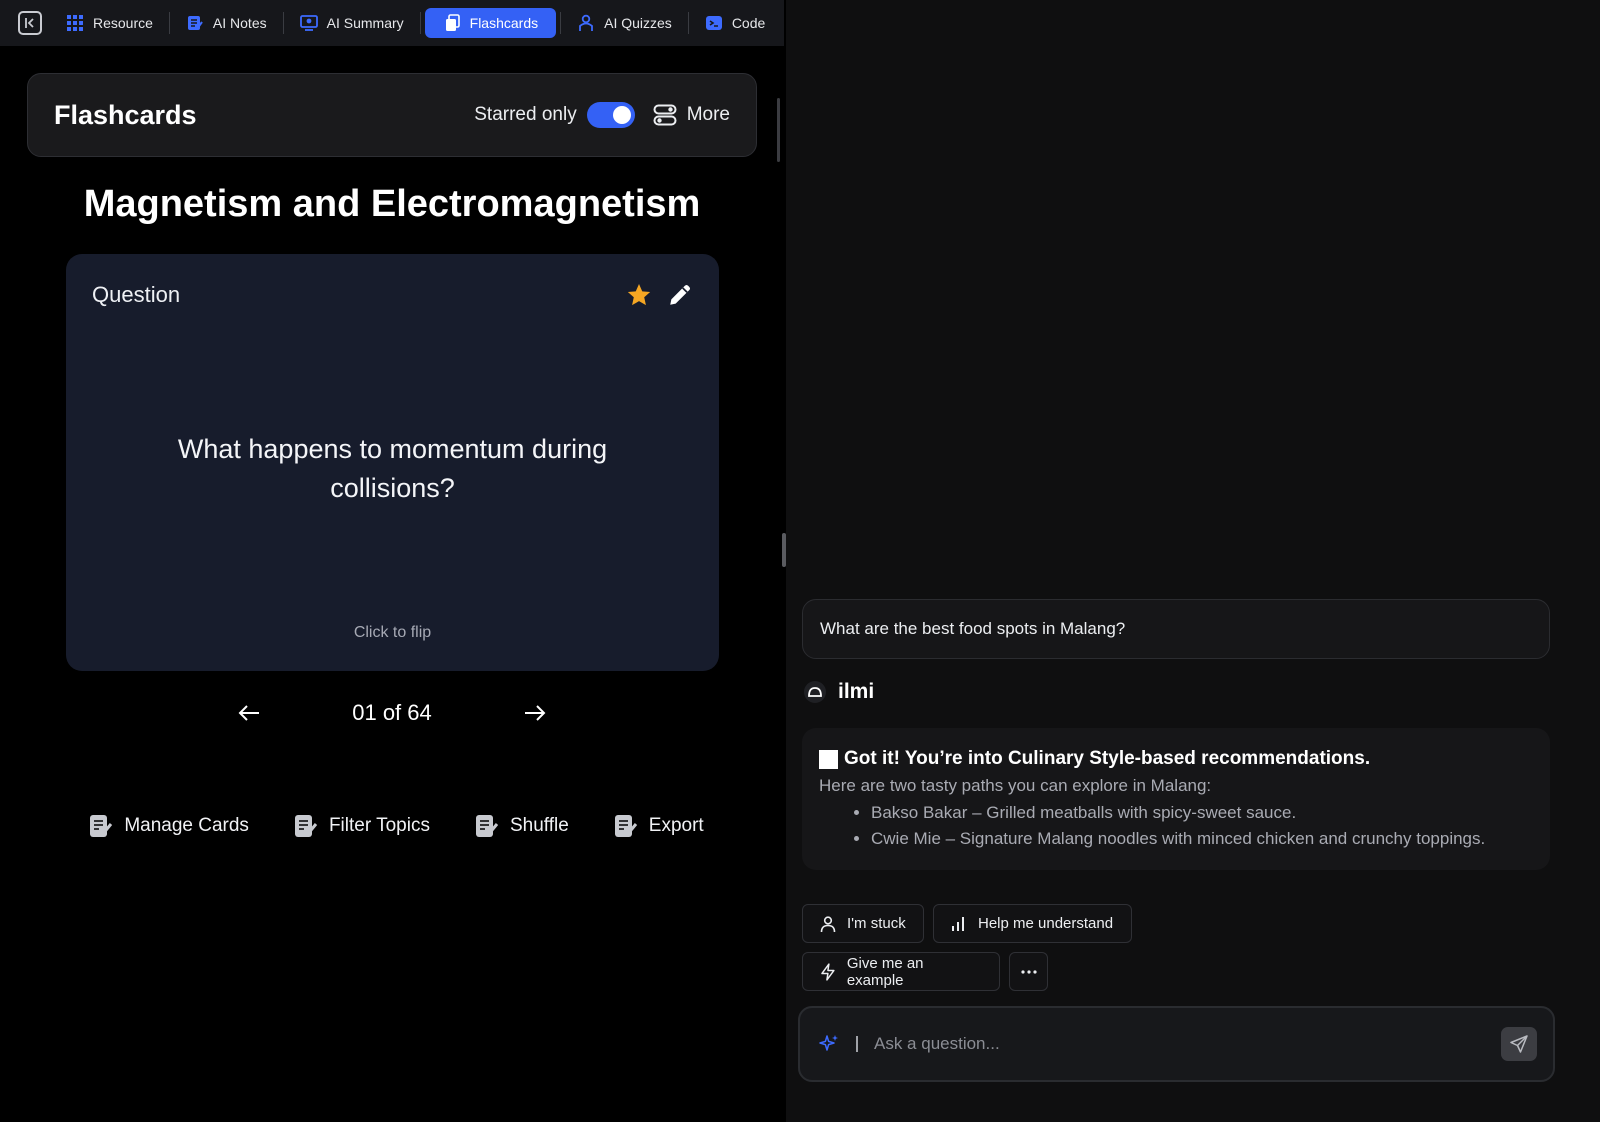  Describe the element at coordinates (136, 294) in the screenshot. I see `card-side-label: Question` at that location.